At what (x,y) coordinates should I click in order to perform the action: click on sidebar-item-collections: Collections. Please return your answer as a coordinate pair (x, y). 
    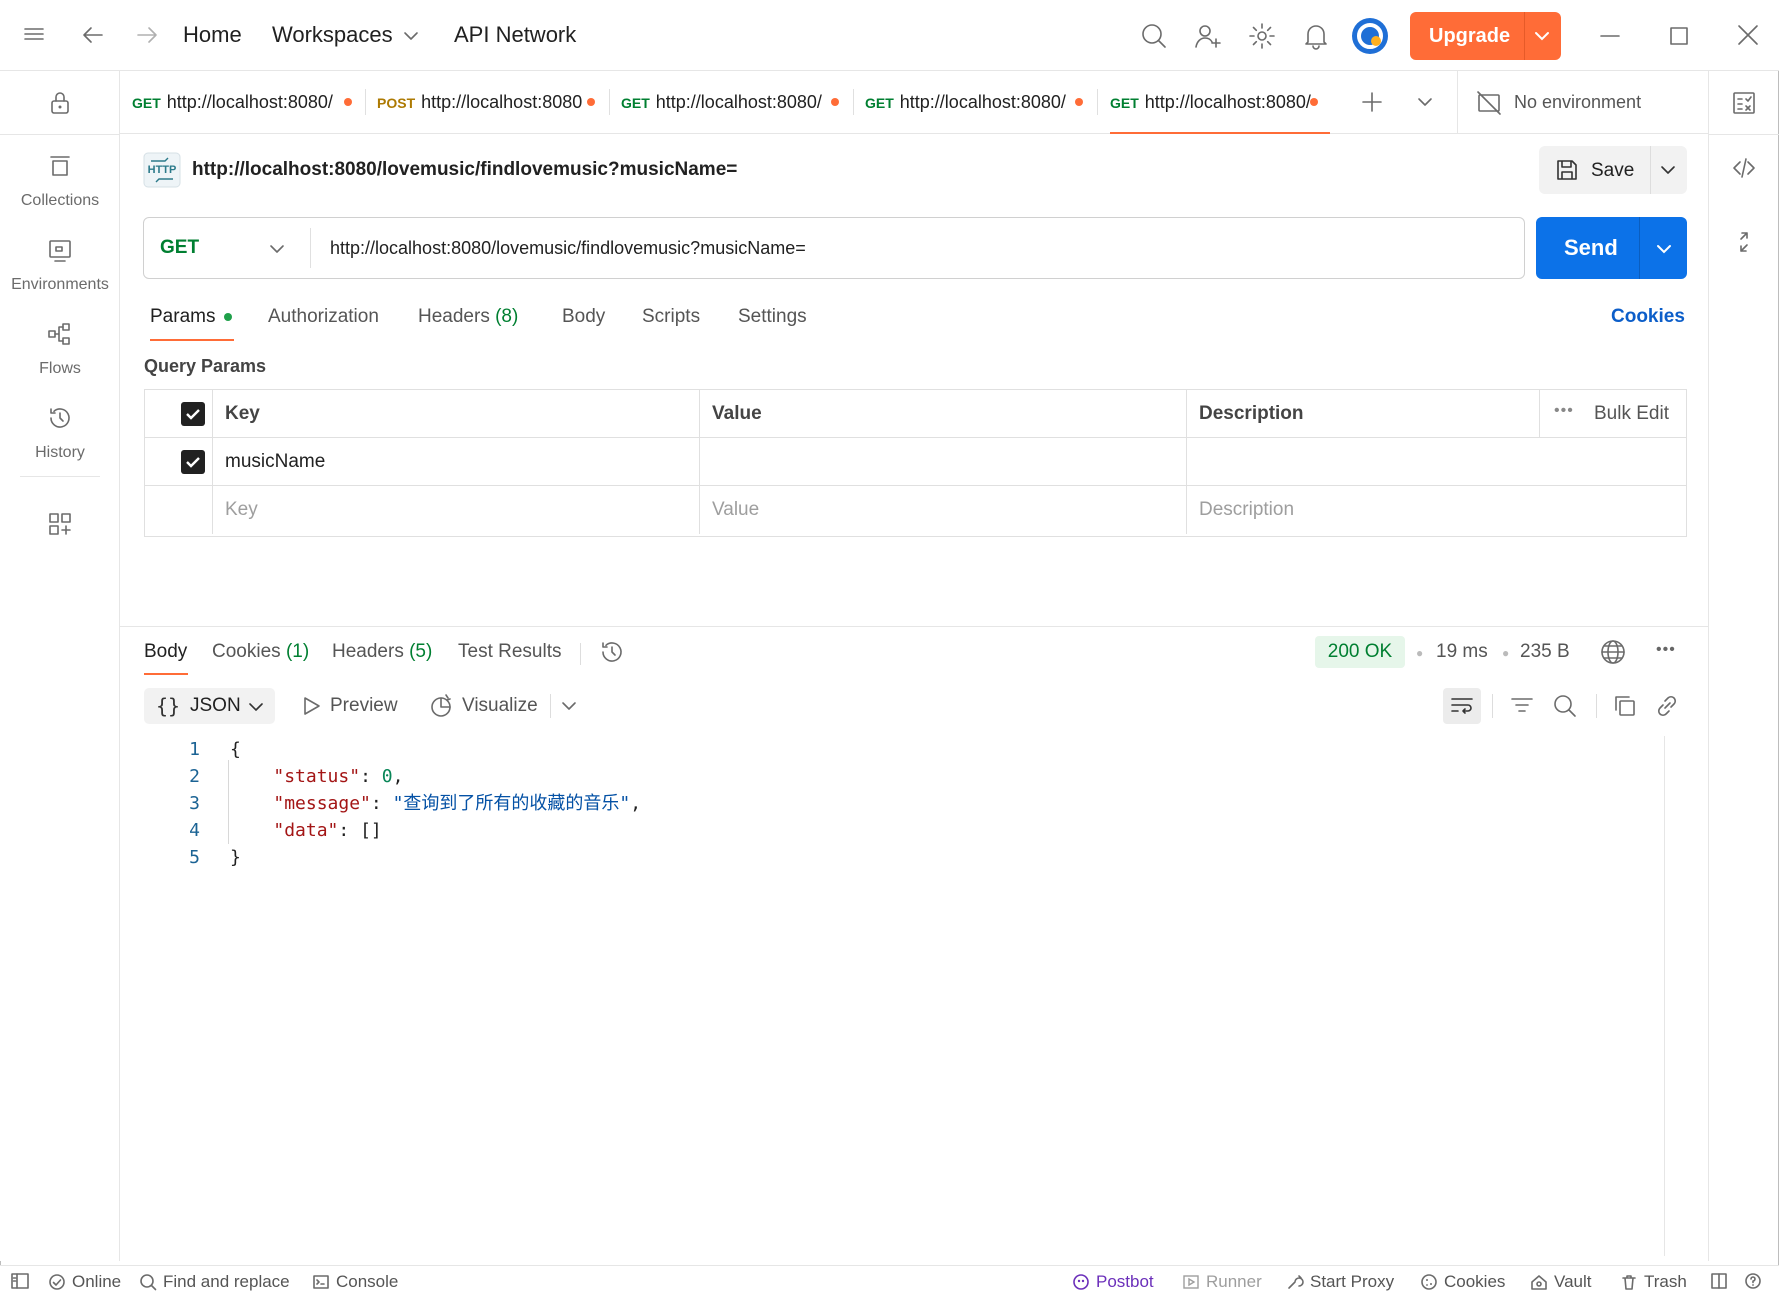
    Looking at the image, I should click on (60, 180).